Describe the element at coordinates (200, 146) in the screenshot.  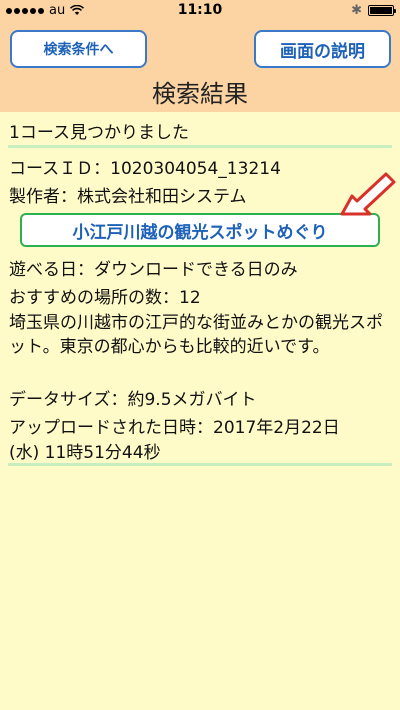
I see `divider-top` at that location.